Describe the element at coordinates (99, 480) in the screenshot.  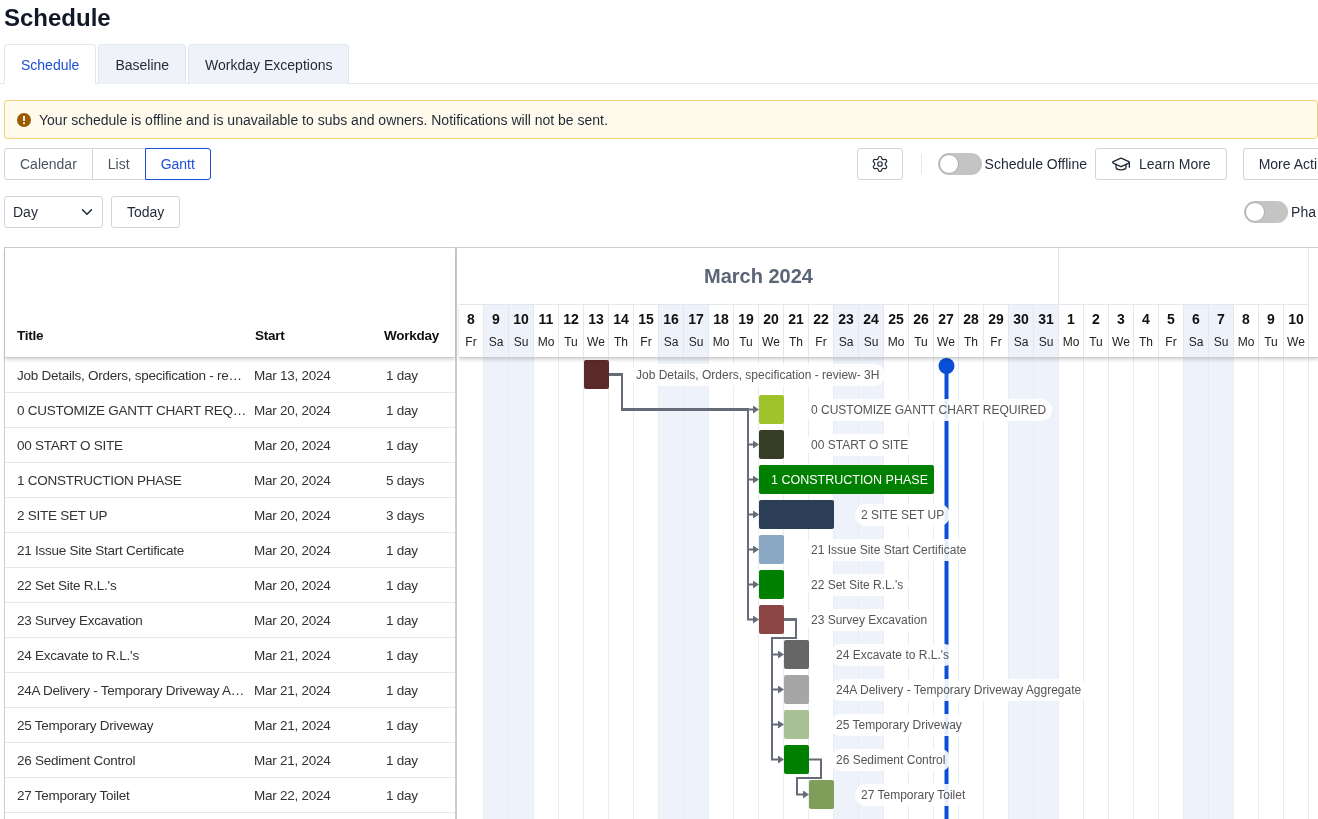
I see `task-title: 1 CONSTRUCTION PHASE` at that location.